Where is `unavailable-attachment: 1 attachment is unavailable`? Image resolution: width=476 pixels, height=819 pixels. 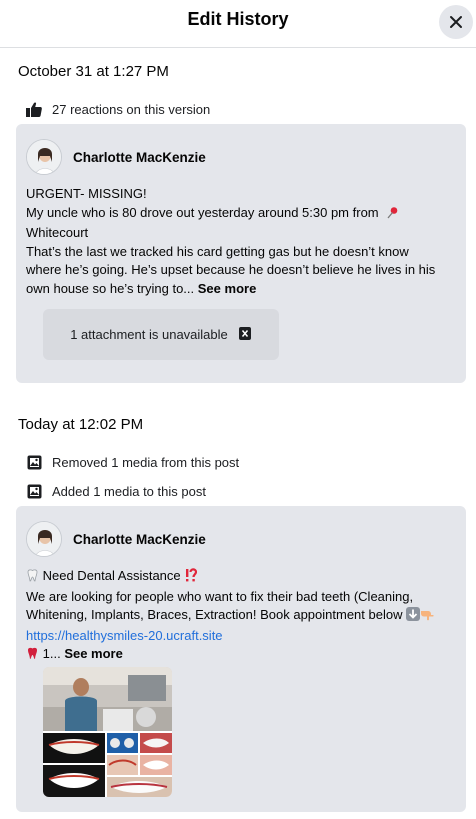 unavailable-attachment: 1 attachment is unavailable is located at coordinates (161, 334).